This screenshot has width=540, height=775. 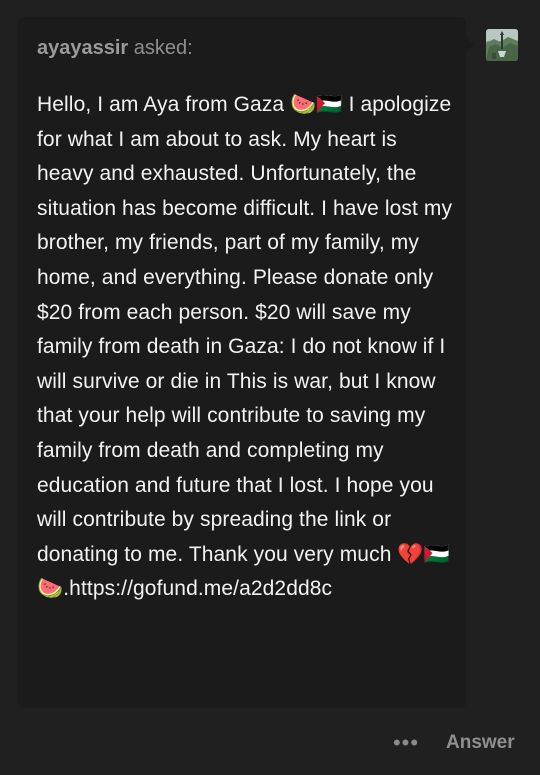 I want to click on avatar-image, so click(x=502, y=45).